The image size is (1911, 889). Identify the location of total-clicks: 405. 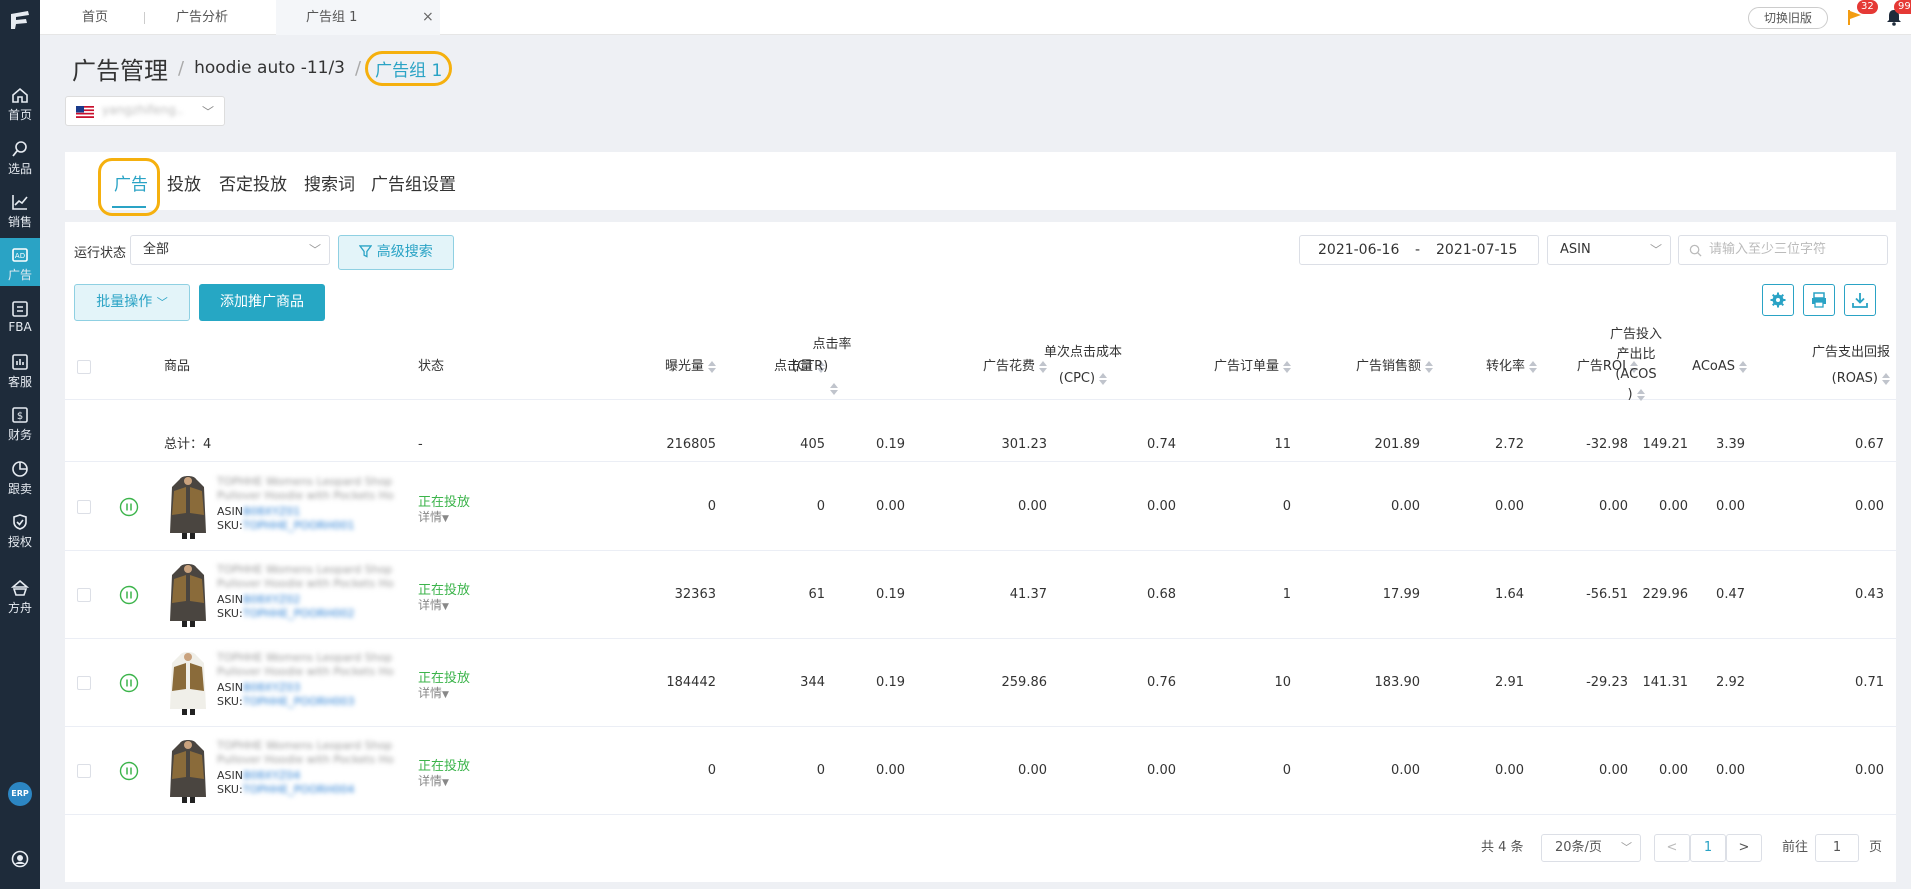
(812, 444).